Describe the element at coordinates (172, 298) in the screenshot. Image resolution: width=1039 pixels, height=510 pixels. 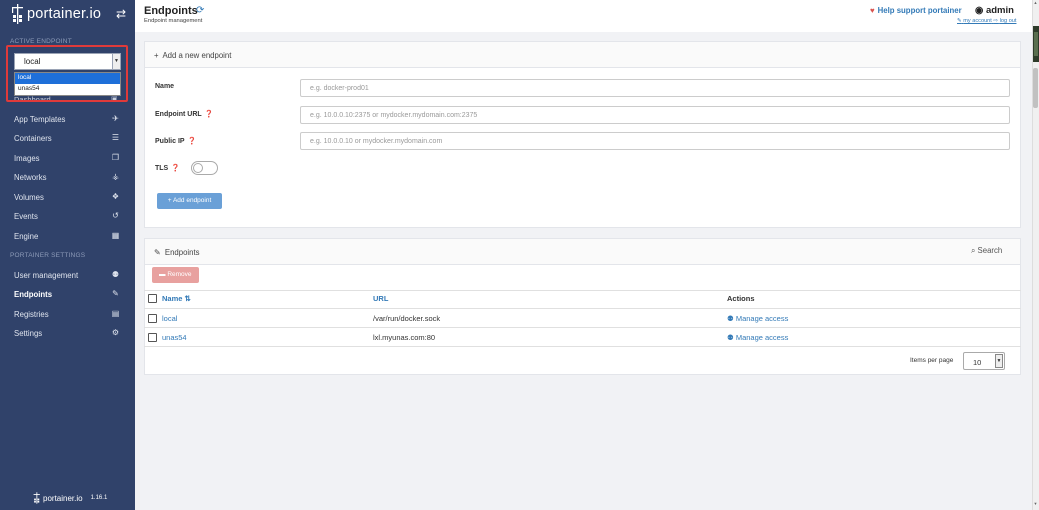
I see `column-header-name-label: Name` at that location.